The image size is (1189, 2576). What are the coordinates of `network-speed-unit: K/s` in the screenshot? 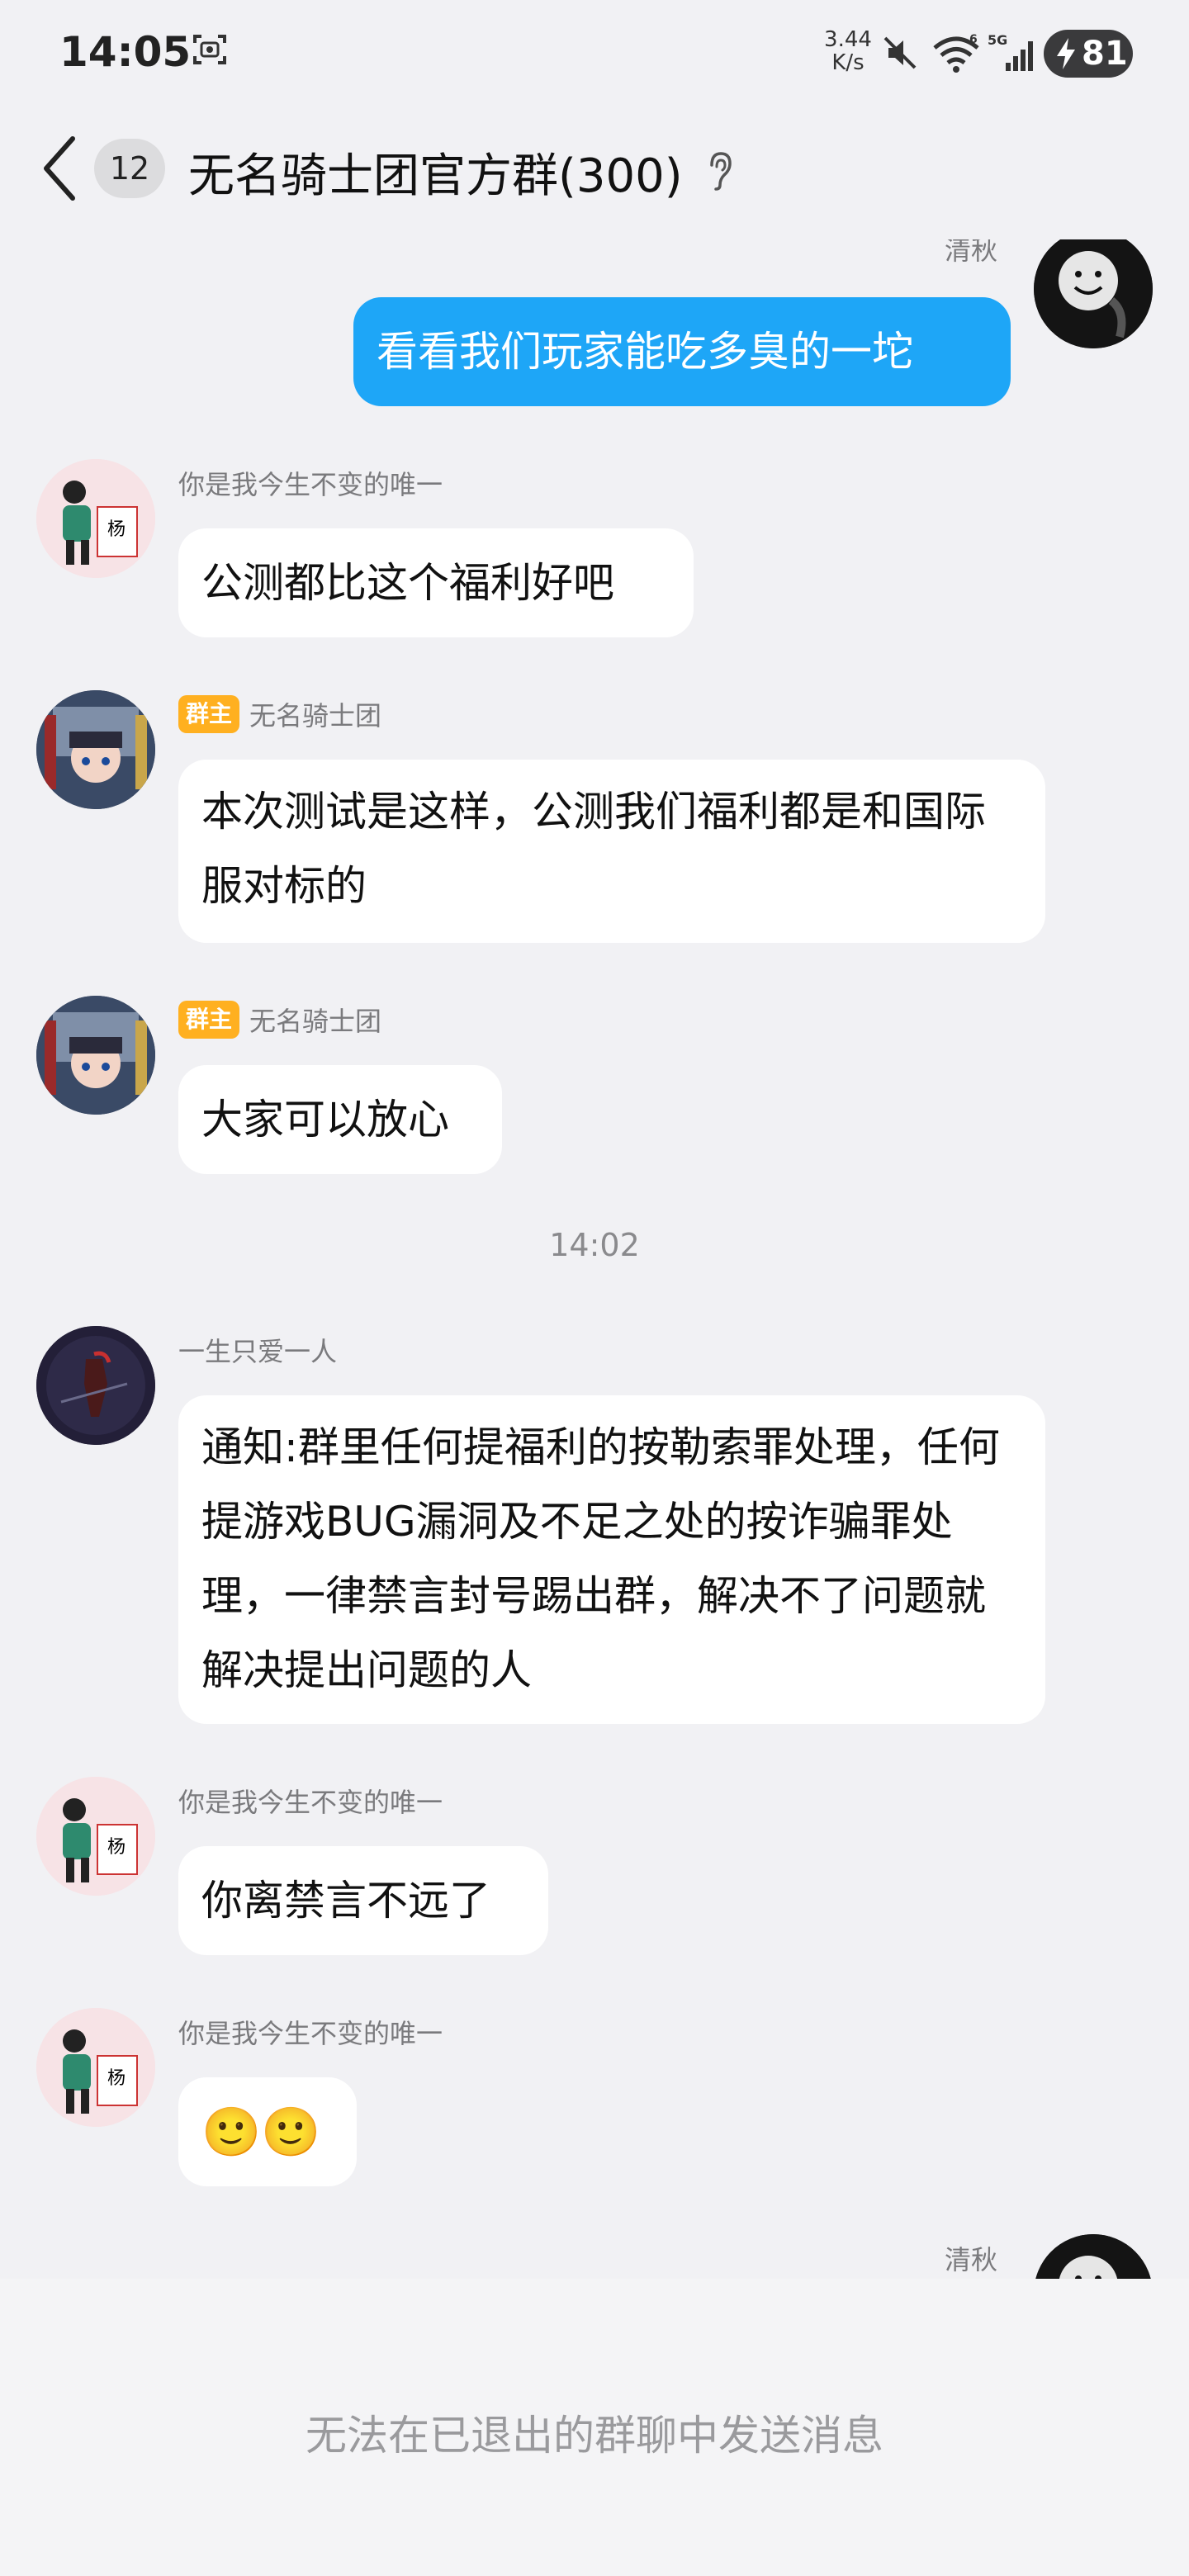 It's located at (848, 62).